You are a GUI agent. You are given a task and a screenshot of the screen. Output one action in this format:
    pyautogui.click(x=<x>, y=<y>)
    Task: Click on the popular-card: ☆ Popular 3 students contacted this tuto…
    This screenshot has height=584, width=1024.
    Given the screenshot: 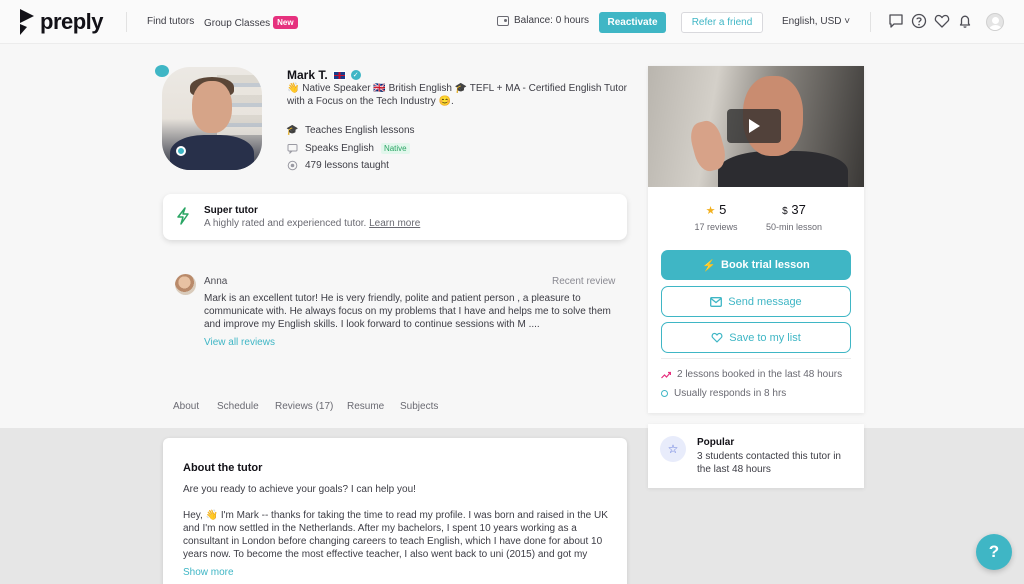 What is the action you would take?
    pyautogui.click(x=756, y=456)
    